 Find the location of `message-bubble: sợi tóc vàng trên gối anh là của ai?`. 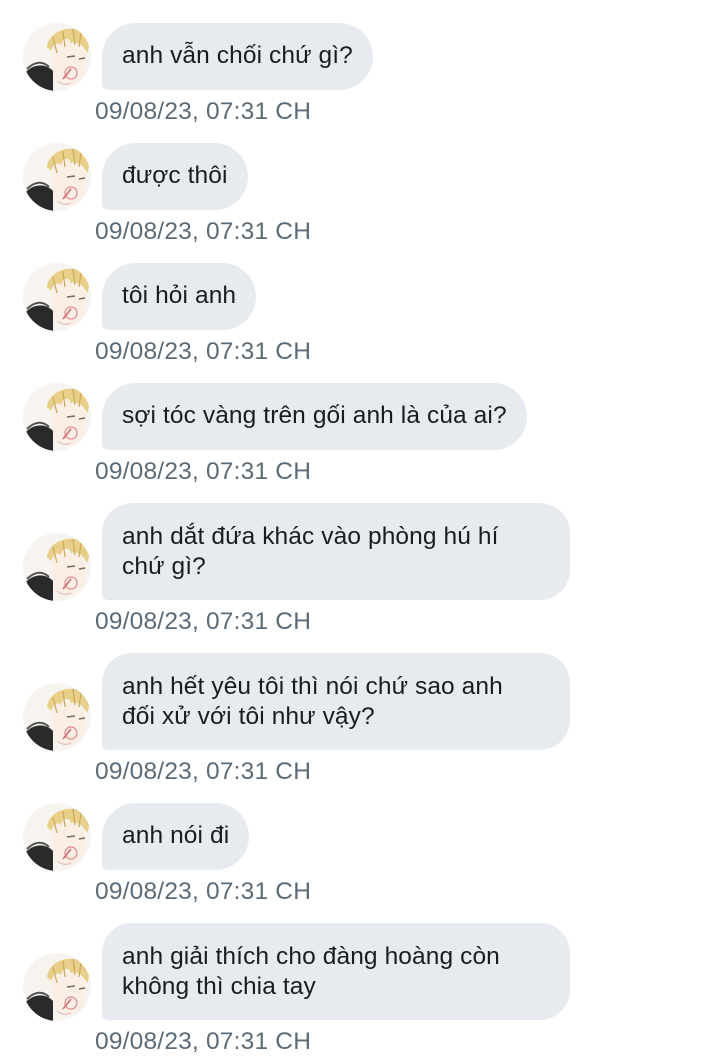

message-bubble: sợi tóc vàng trên gối anh là của ai? is located at coordinates (314, 416).